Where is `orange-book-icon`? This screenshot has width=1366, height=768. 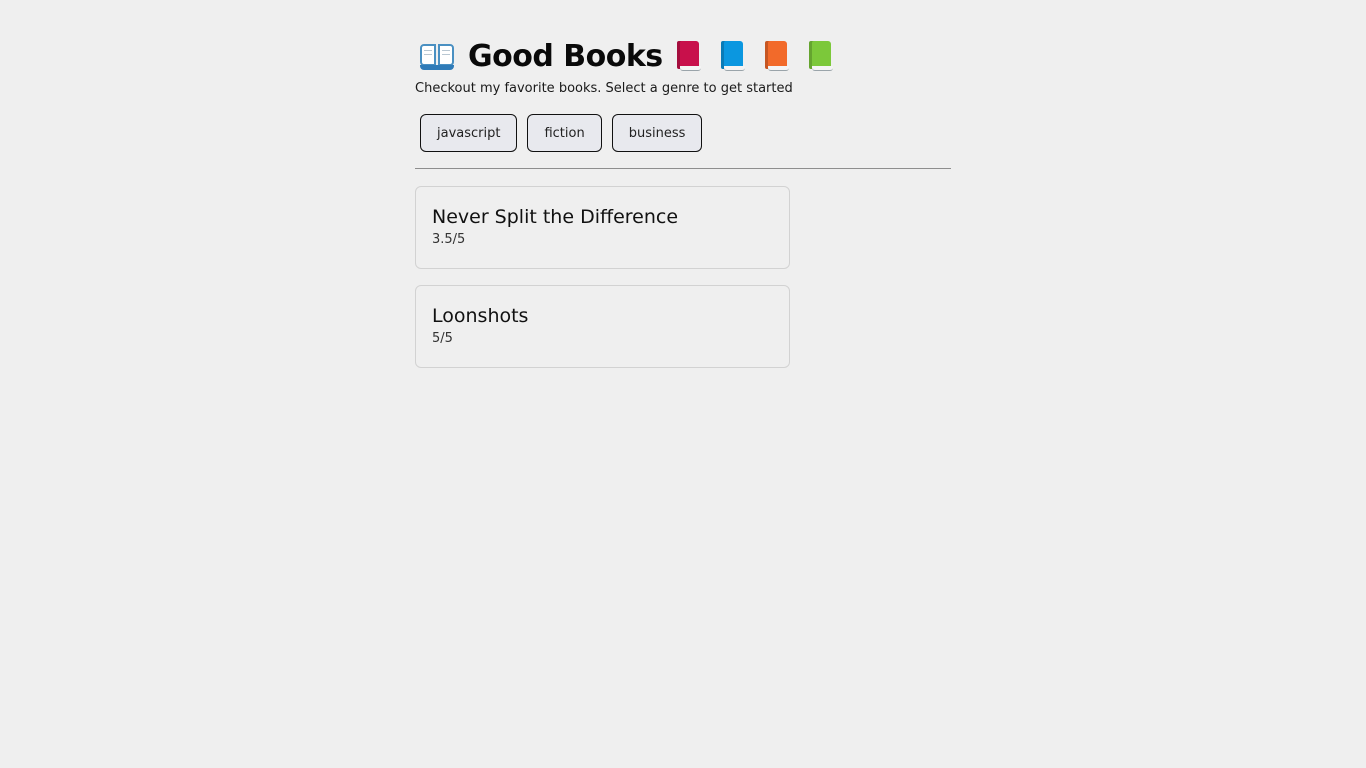 orange-book-icon is located at coordinates (776, 56).